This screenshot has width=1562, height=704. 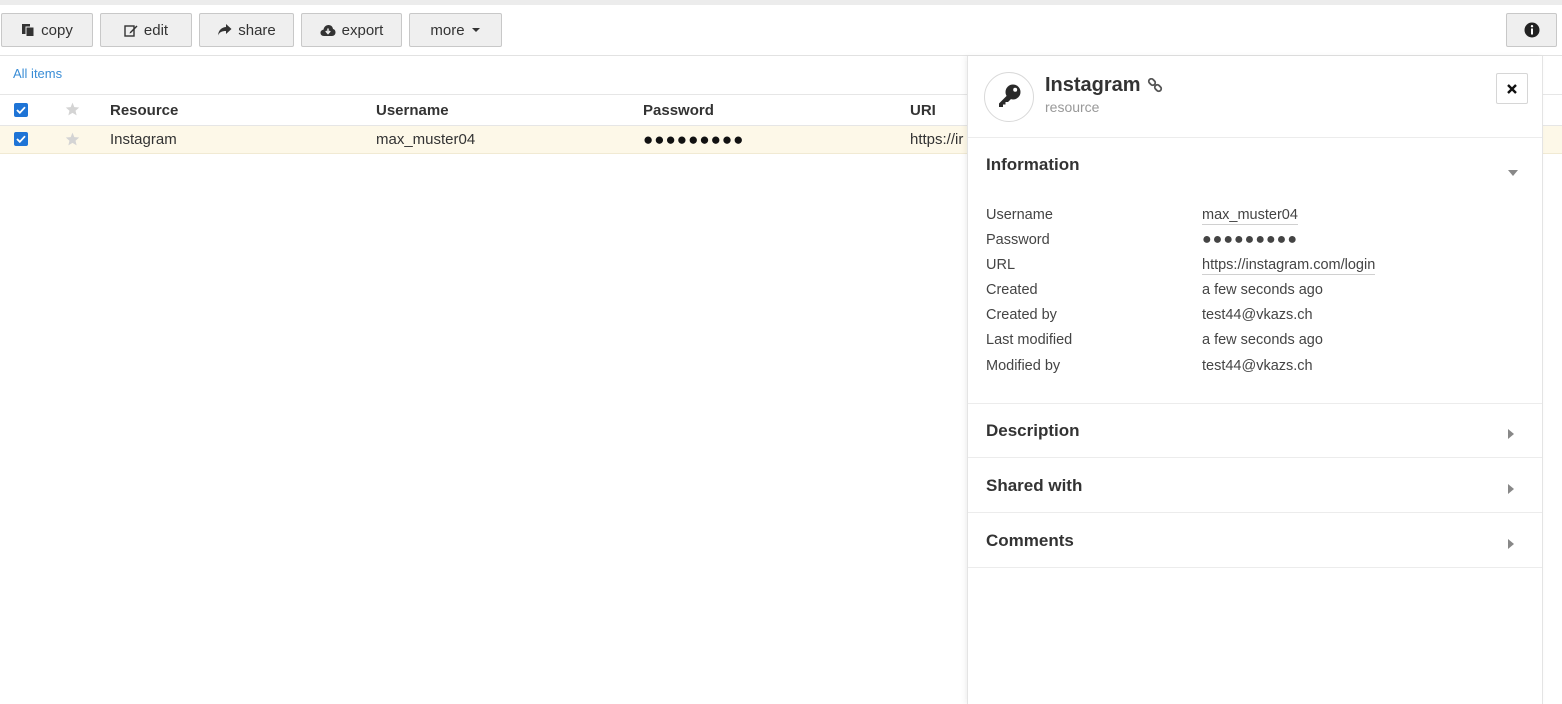 I want to click on info-row-last-modified: Last modified a few seconds ago, so click(x=1256, y=343).